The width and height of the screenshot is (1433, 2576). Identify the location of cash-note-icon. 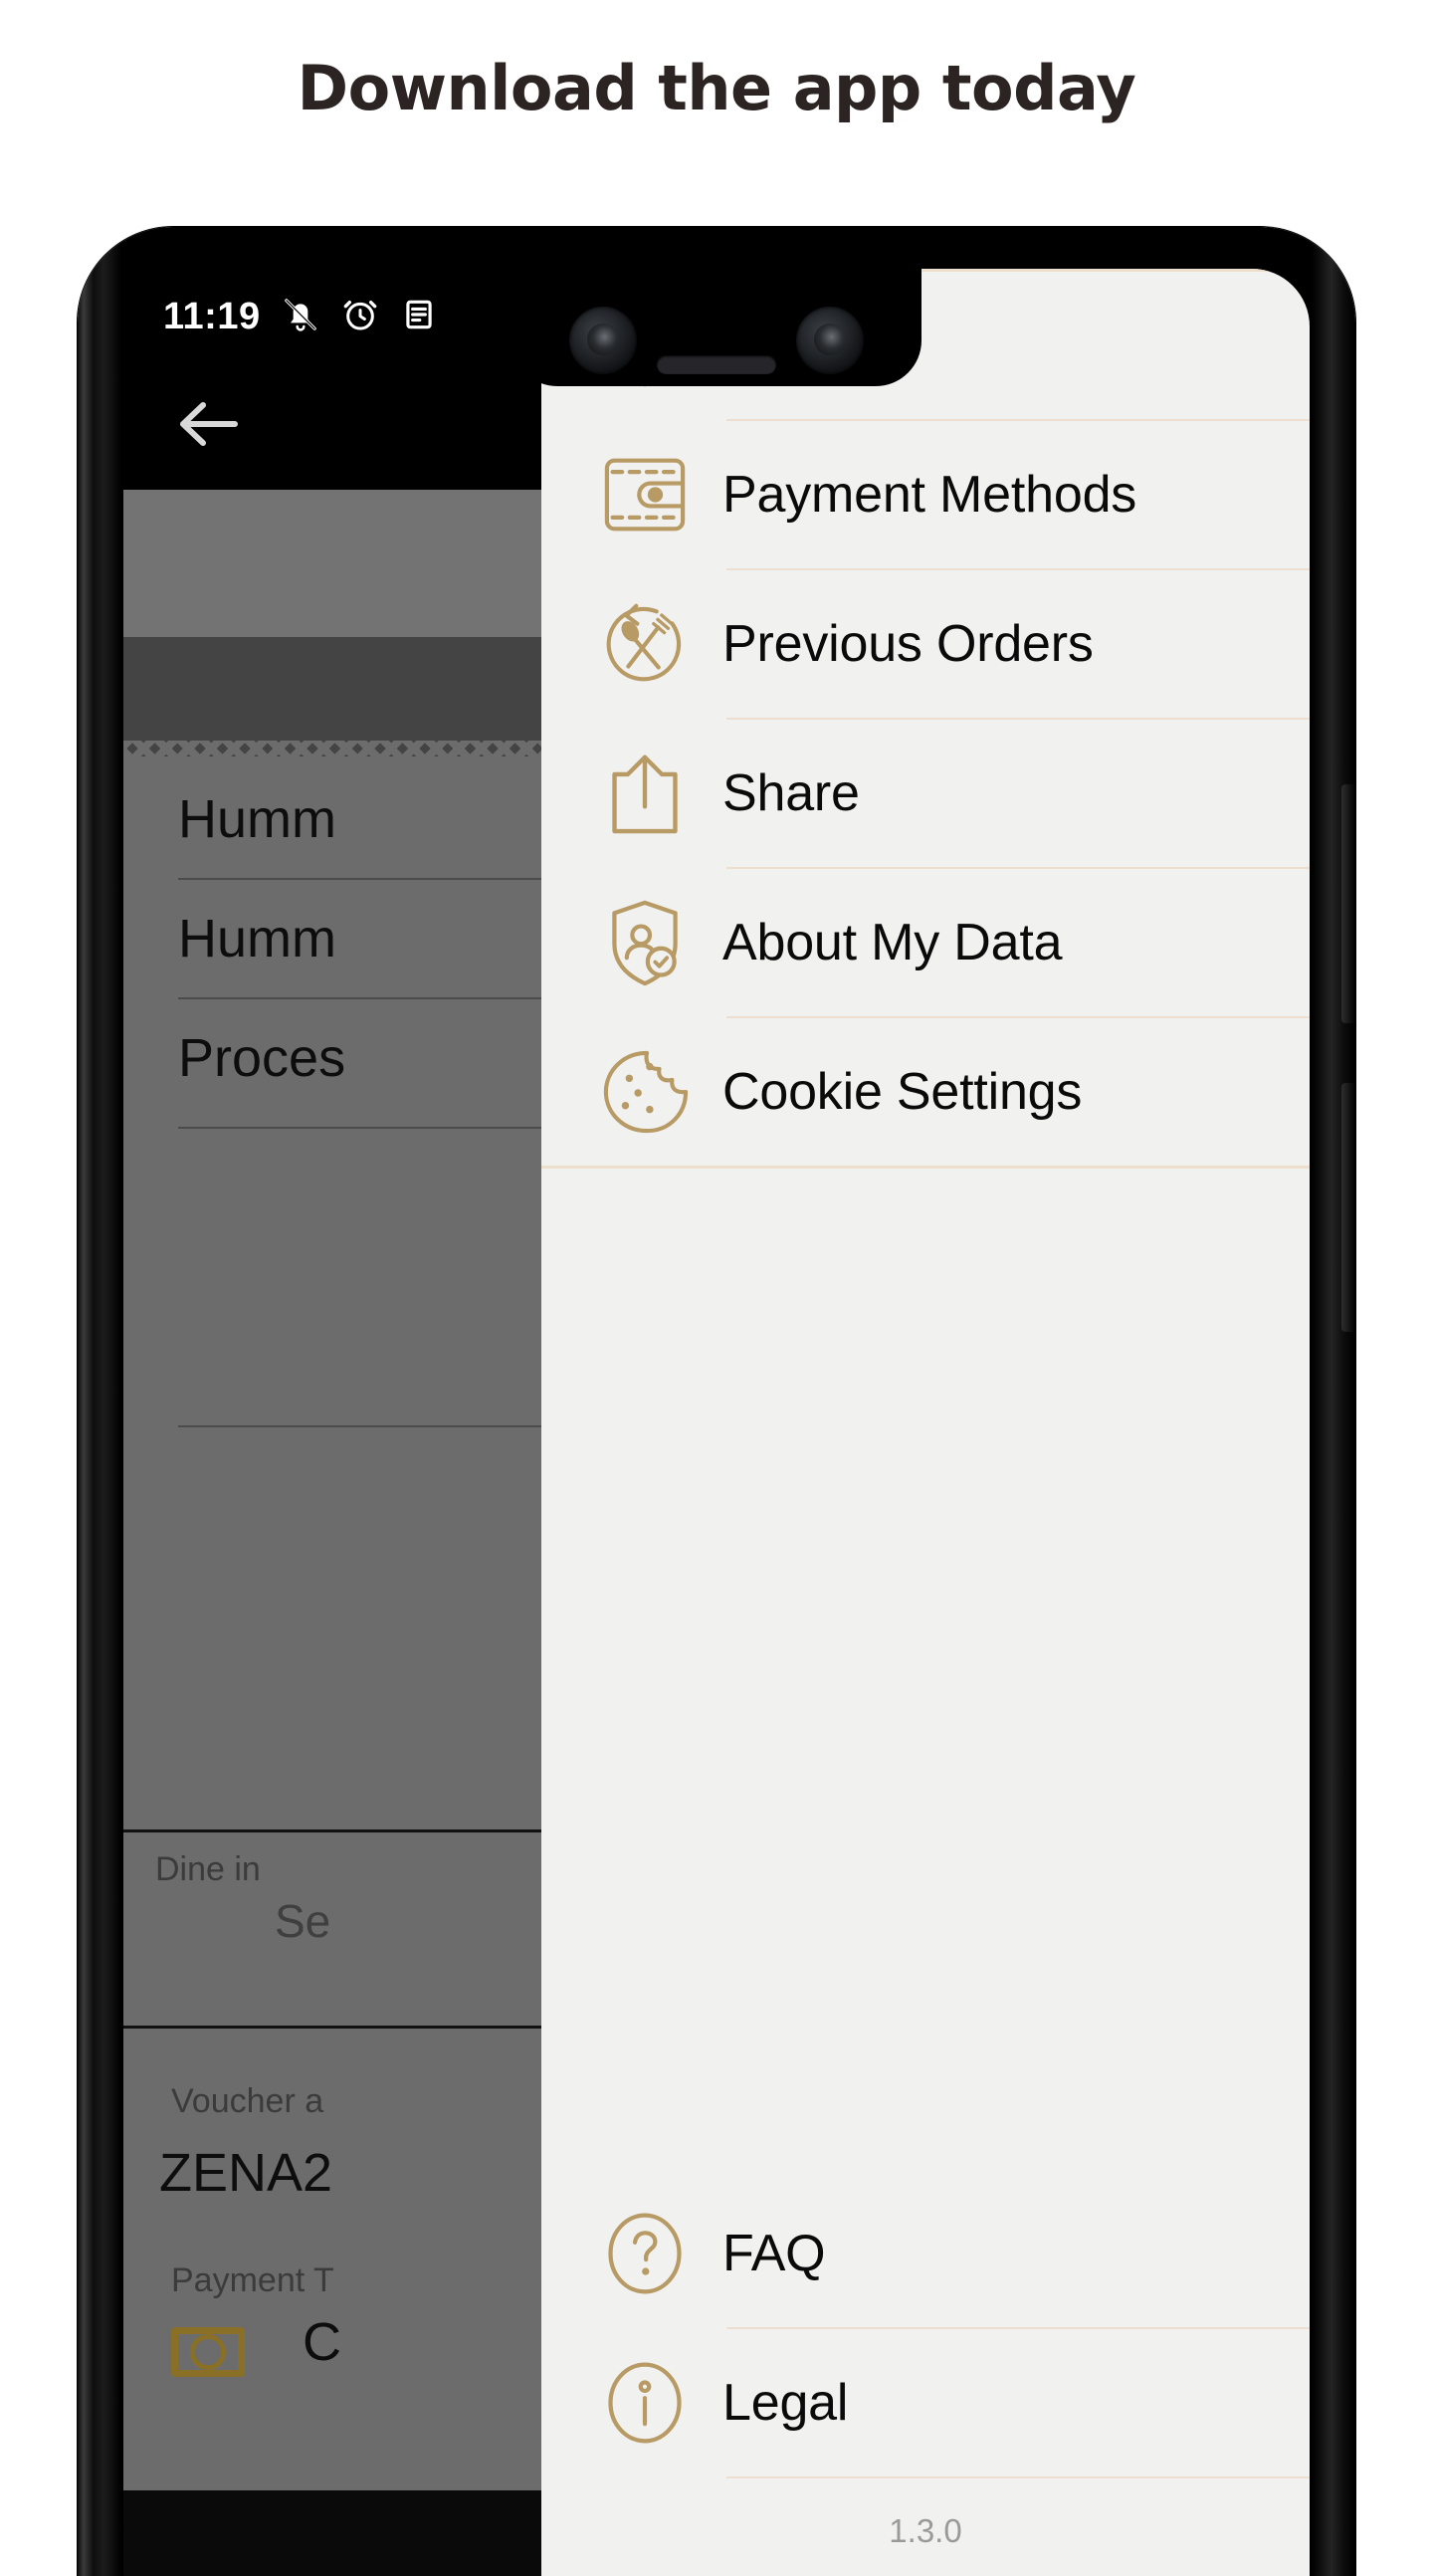
(208, 2352).